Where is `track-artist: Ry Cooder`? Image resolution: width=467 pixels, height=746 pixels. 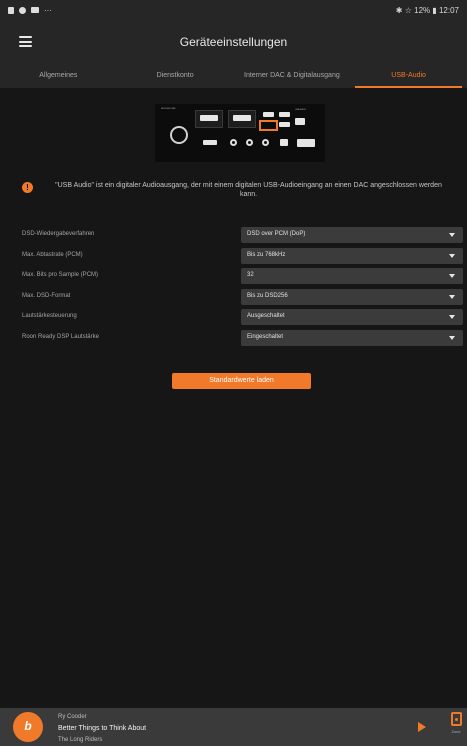
track-artist: Ry Cooder is located at coordinates (72, 717).